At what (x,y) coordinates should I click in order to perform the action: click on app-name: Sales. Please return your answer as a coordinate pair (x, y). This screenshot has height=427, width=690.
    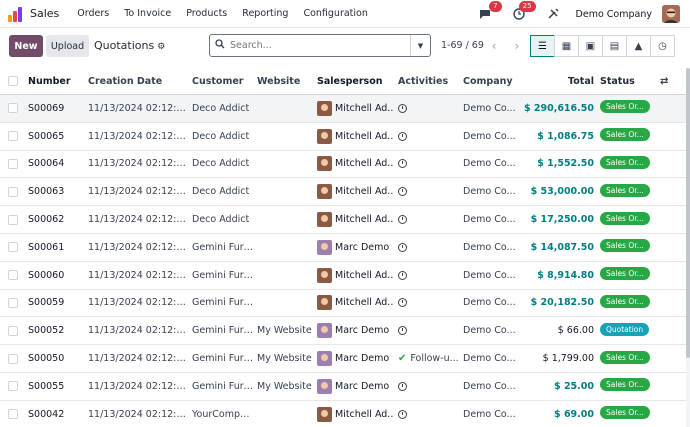
    Looking at the image, I should click on (44, 13).